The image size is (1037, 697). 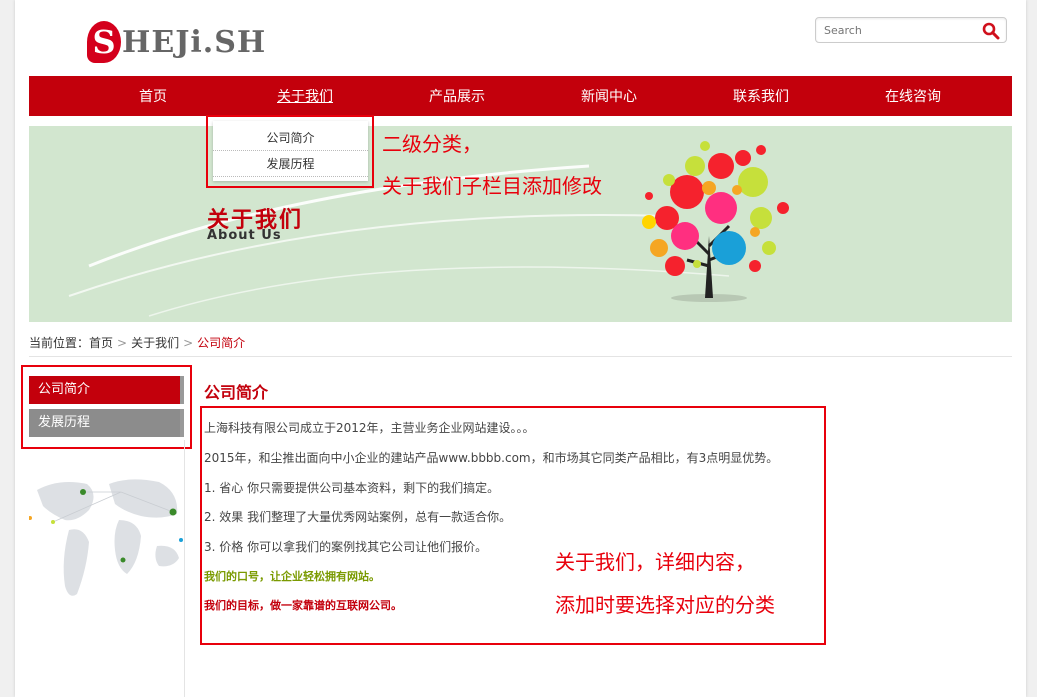 I want to click on logo-wordmark: HEJi.SH, so click(x=194, y=42).